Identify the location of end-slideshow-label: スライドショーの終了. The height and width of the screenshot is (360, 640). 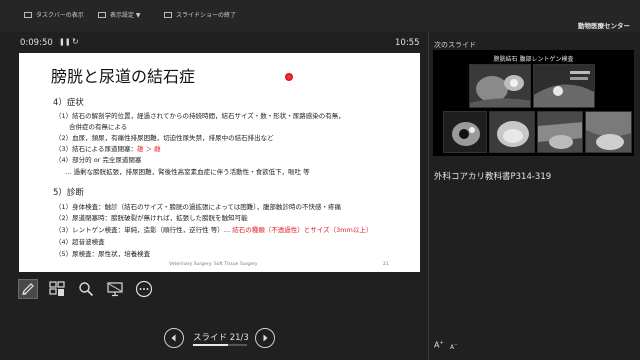
(206, 15).